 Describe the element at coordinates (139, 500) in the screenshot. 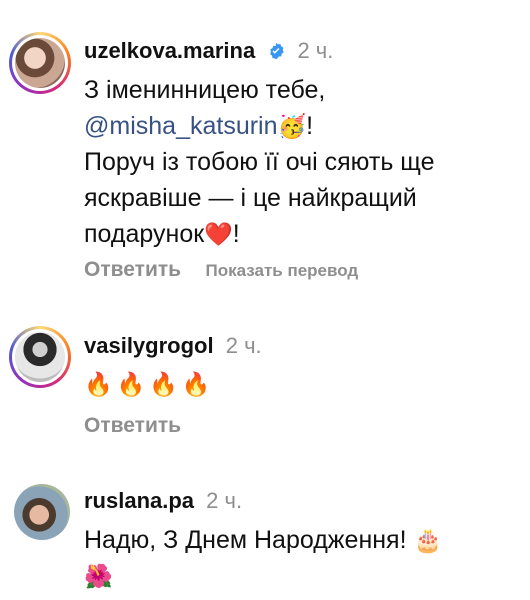

I see `username-link: ruslana.pa` at that location.